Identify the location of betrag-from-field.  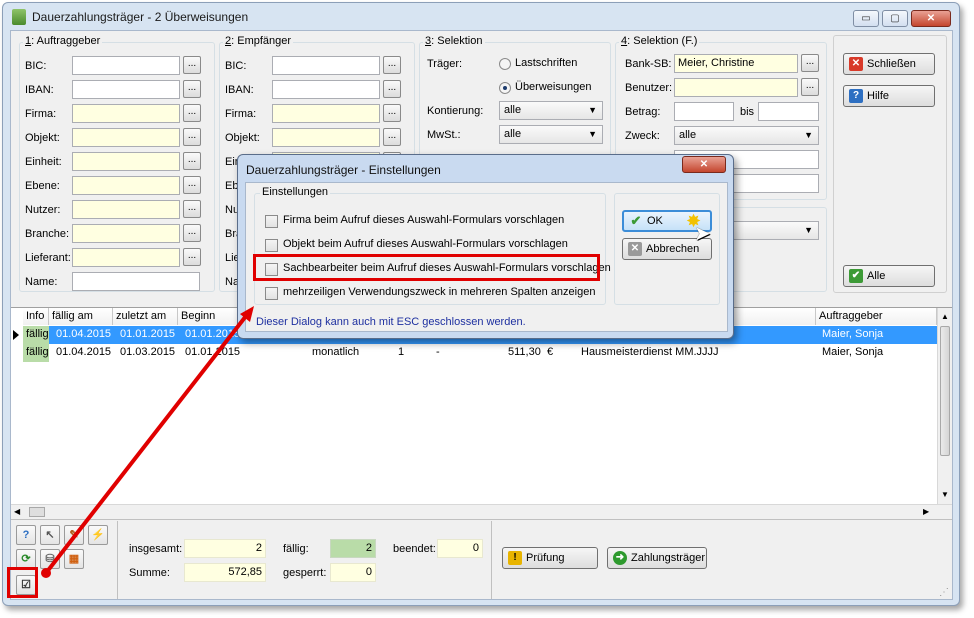
(704, 111).